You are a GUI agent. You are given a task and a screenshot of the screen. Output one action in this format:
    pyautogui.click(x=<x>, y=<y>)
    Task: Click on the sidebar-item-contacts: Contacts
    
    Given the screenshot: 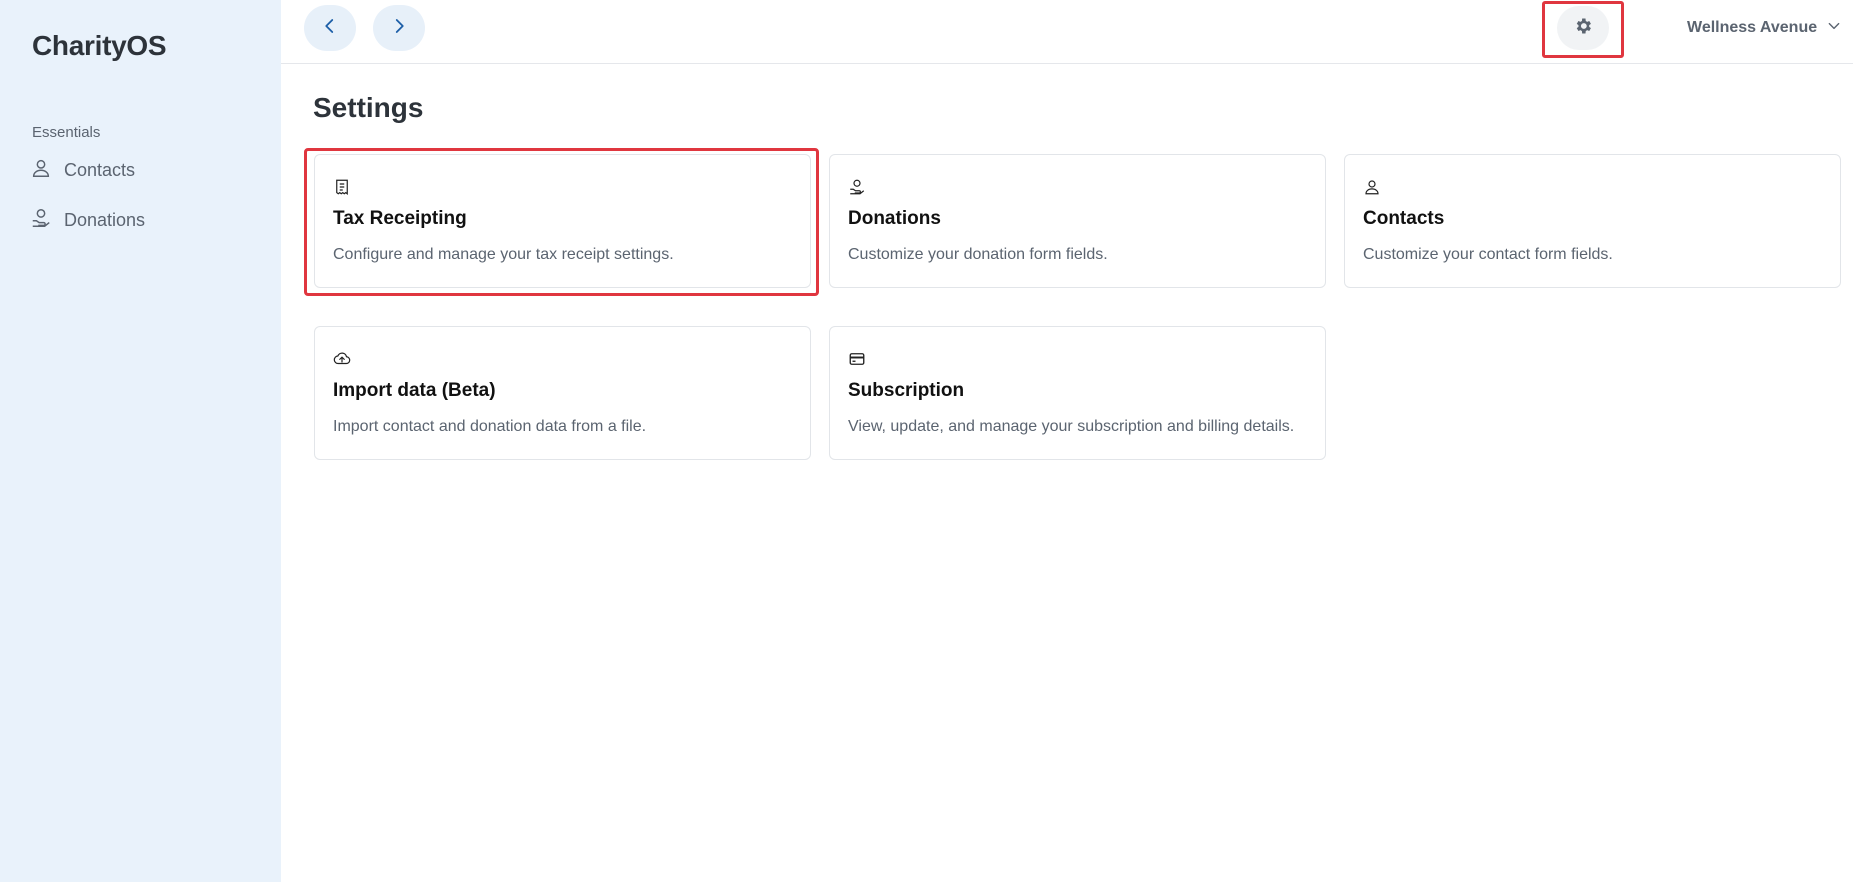 What is the action you would take?
    pyautogui.click(x=82, y=170)
    